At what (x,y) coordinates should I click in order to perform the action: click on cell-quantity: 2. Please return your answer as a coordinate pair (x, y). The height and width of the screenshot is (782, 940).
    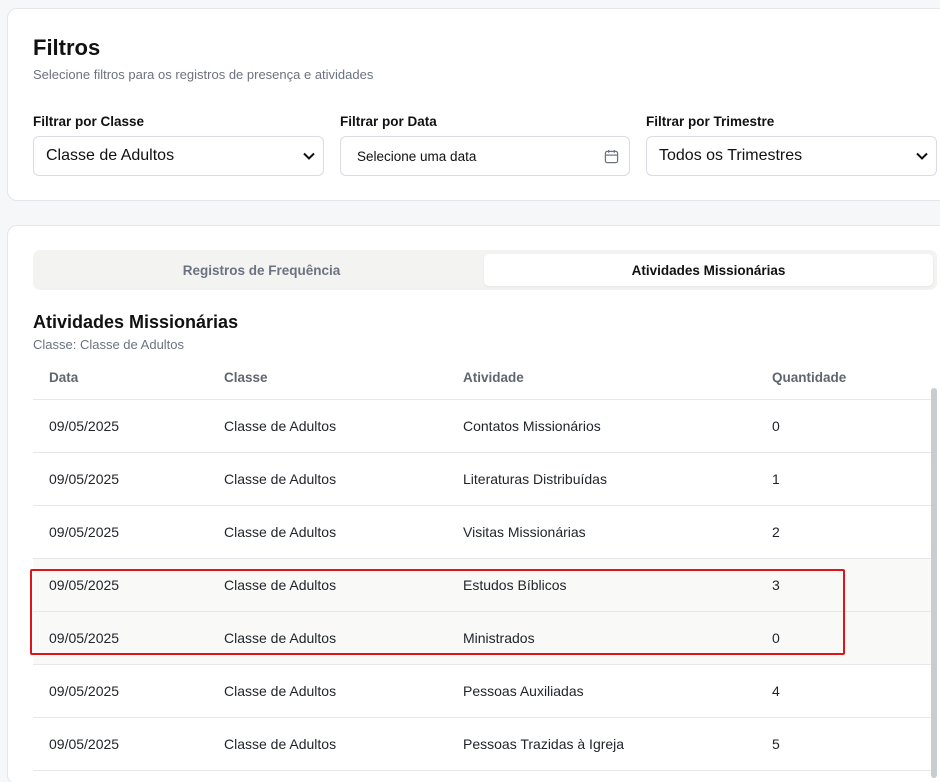
    Looking at the image, I should click on (776, 532).